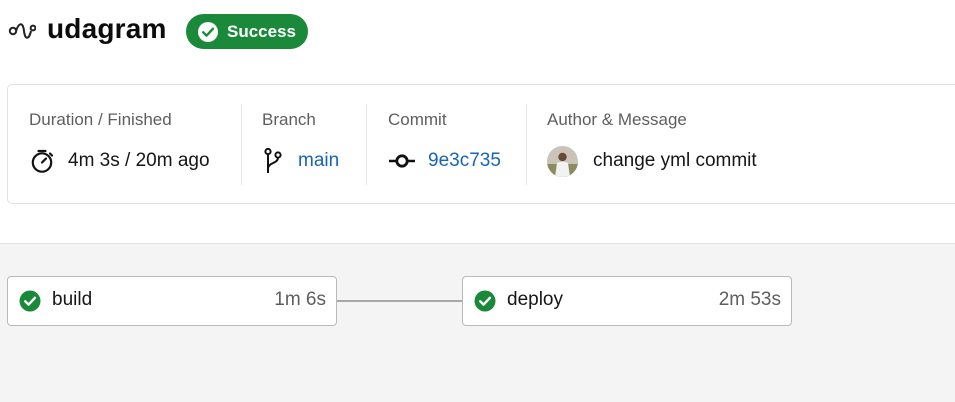  I want to click on duration-label: Duration / Finished, so click(100, 119).